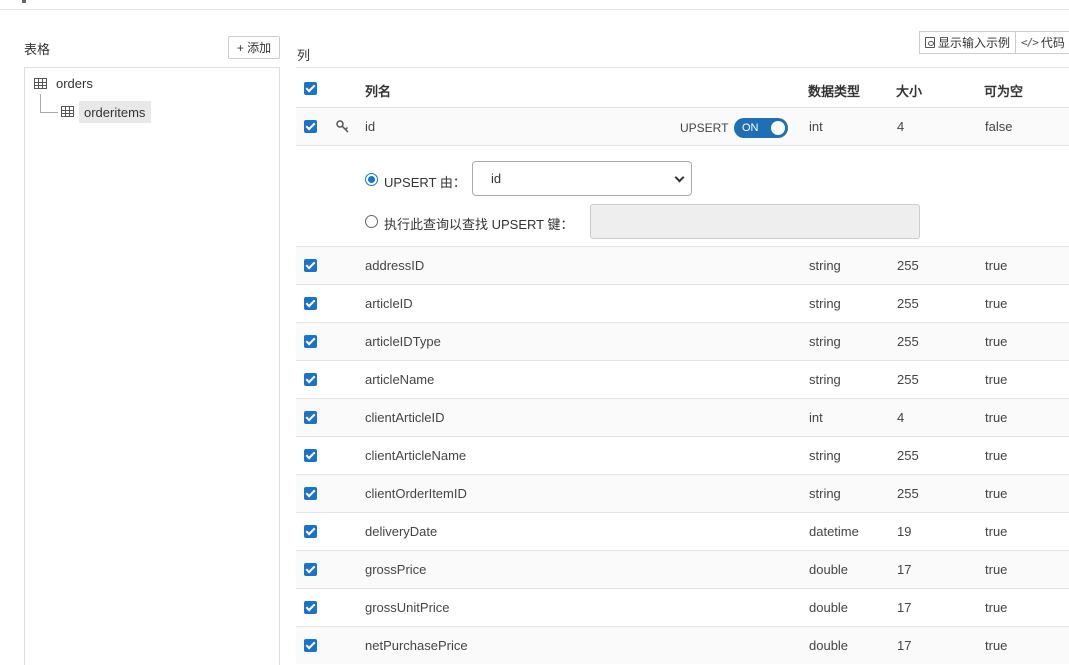 This screenshot has width=1069, height=665. Describe the element at coordinates (371, 179) in the screenshot. I see `upsert-by-radio` at that location.